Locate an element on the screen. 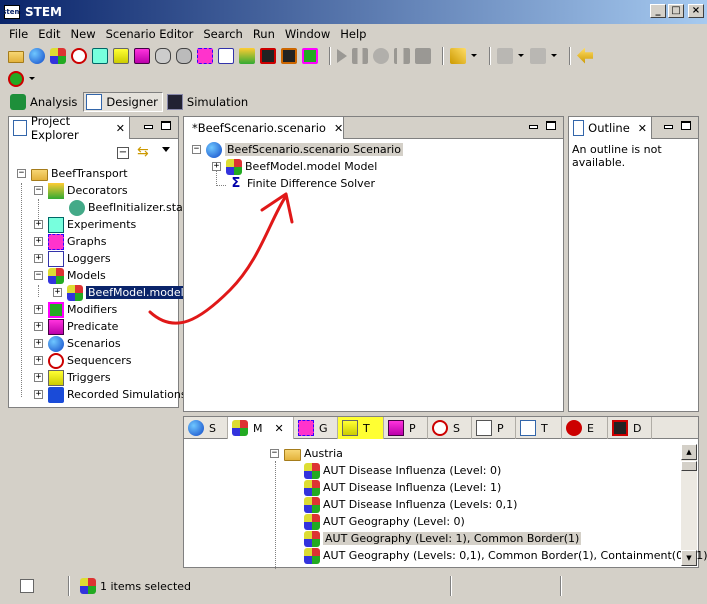 Image resolution: width=707 pixels, height=604 pixels. fast-view-icon is located at coordinates (27, 586).